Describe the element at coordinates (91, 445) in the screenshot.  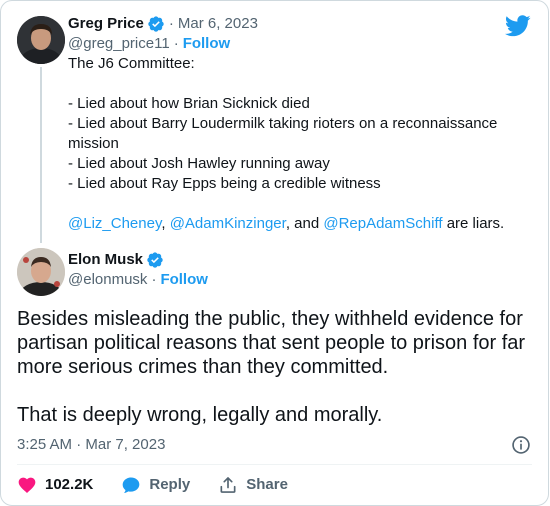
I see `tweet-timestamp: 3:25 AM · Mar 7, 2023` at that location.